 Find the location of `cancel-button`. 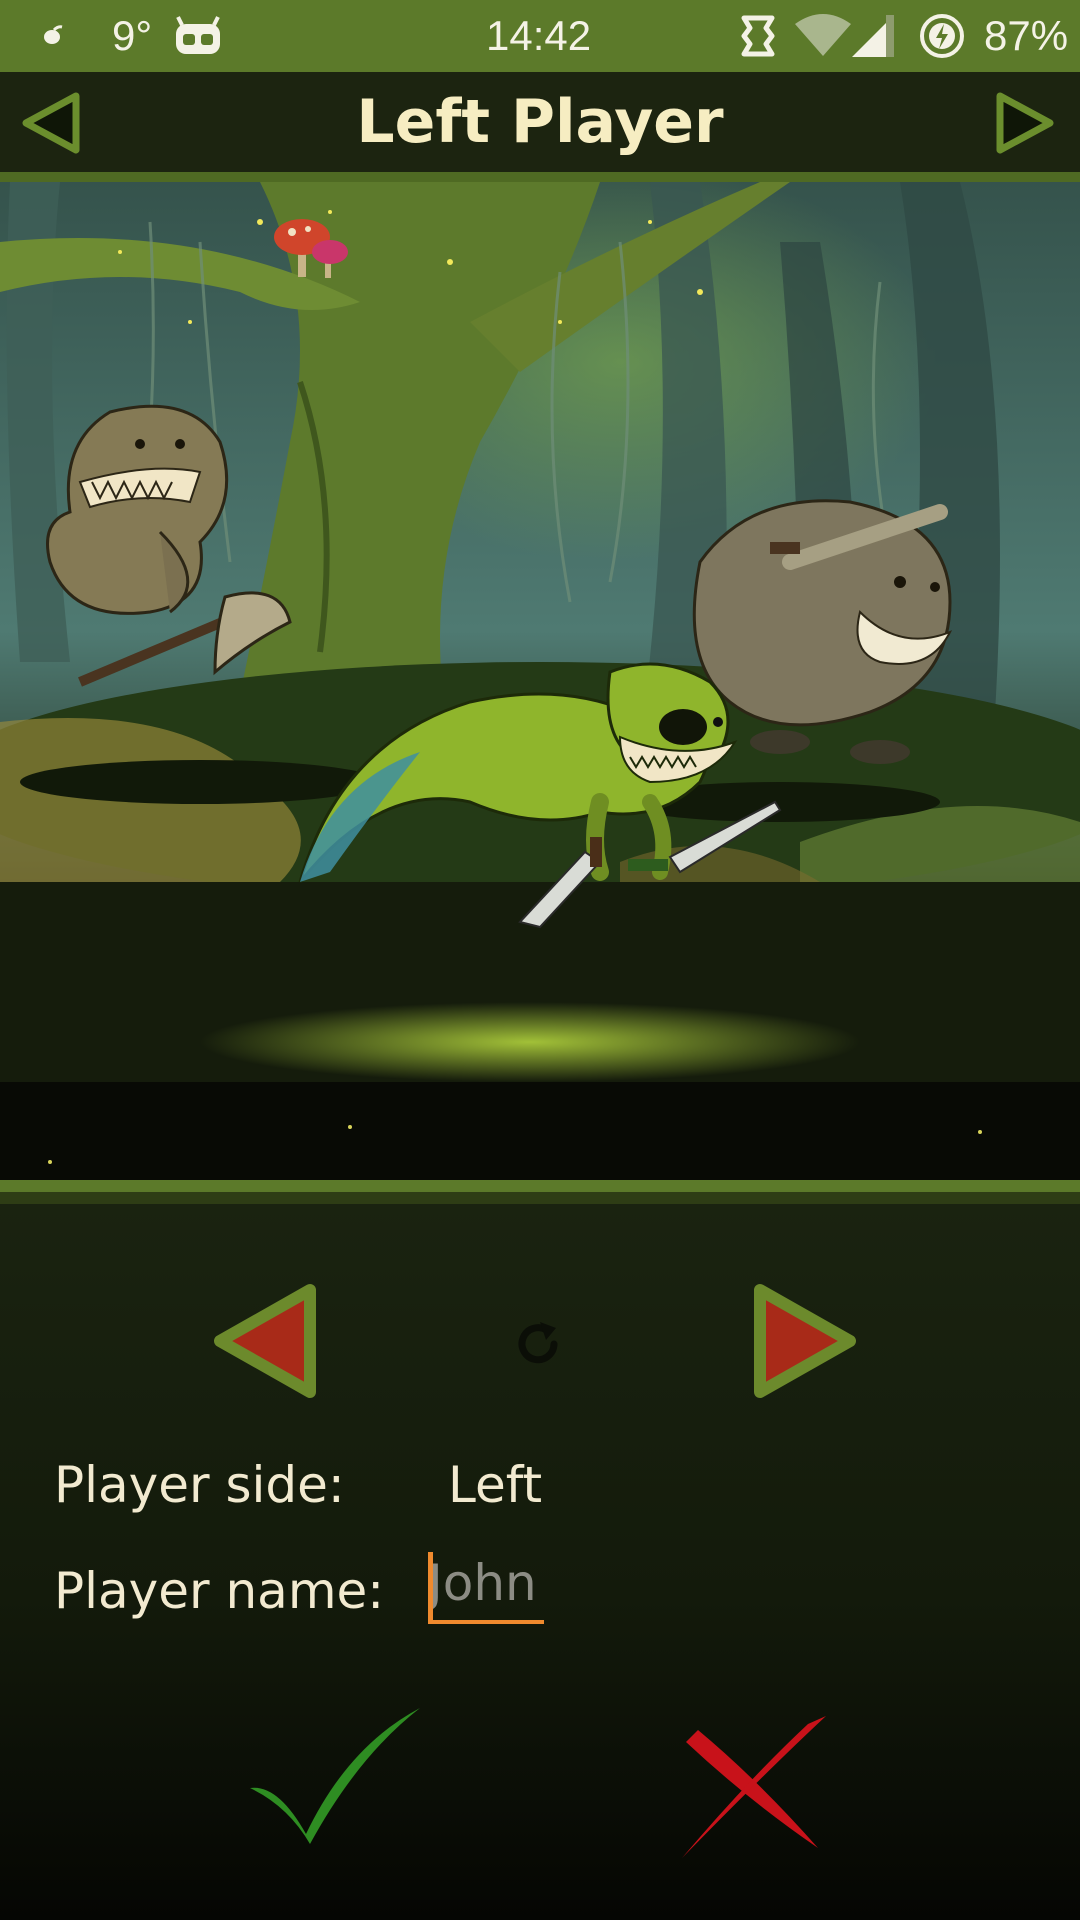

cancel-button is located at coordinates (753, 1785).